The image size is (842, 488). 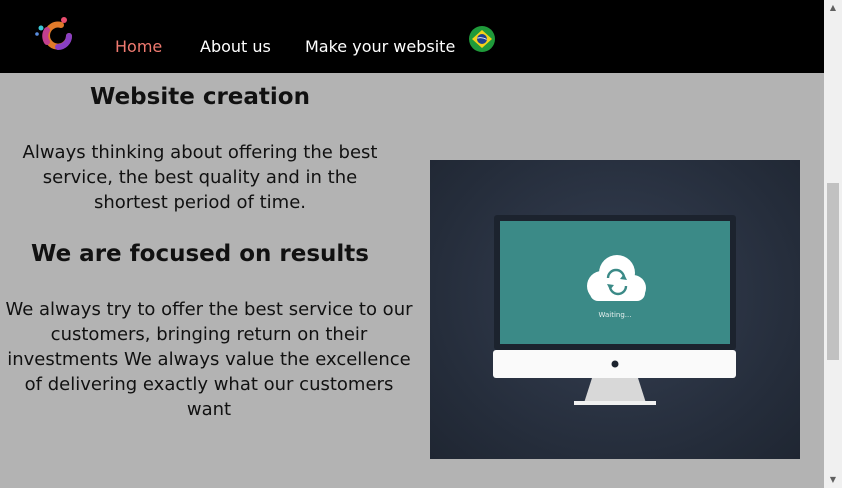 What do you see at coordinates (833, 271) in the screenshot?
I see `scrollbar-thumb` at bounding box center [833, 271].